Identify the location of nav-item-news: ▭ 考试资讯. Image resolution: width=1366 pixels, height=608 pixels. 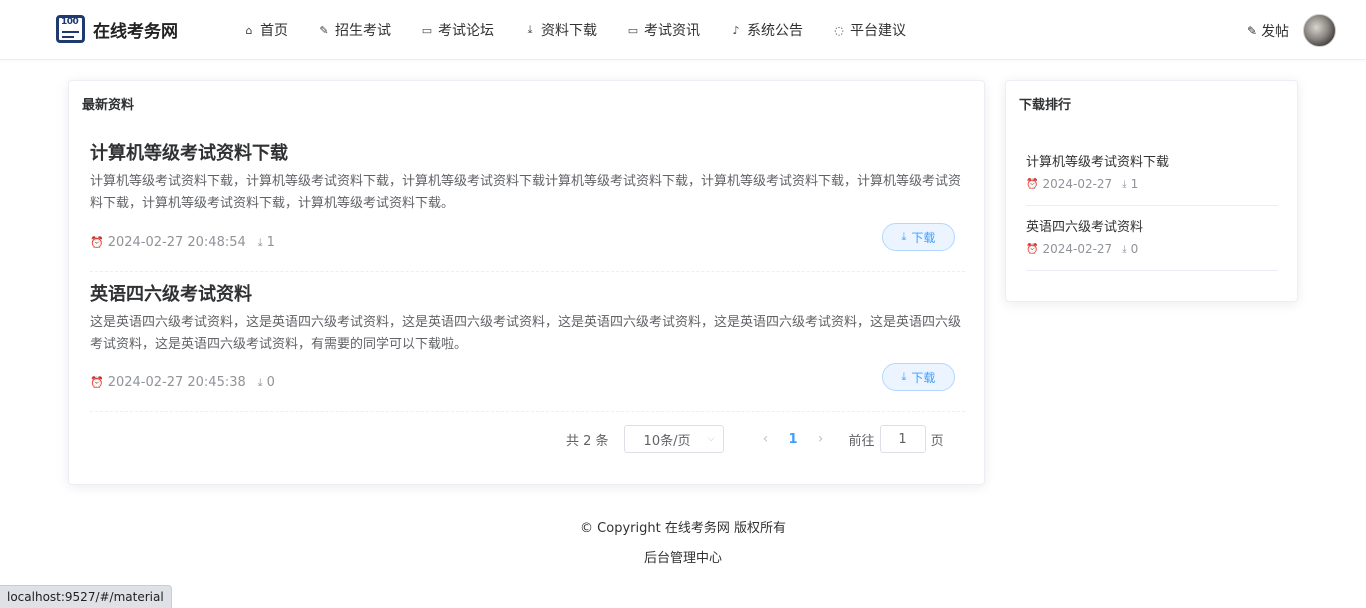
(663, 30).